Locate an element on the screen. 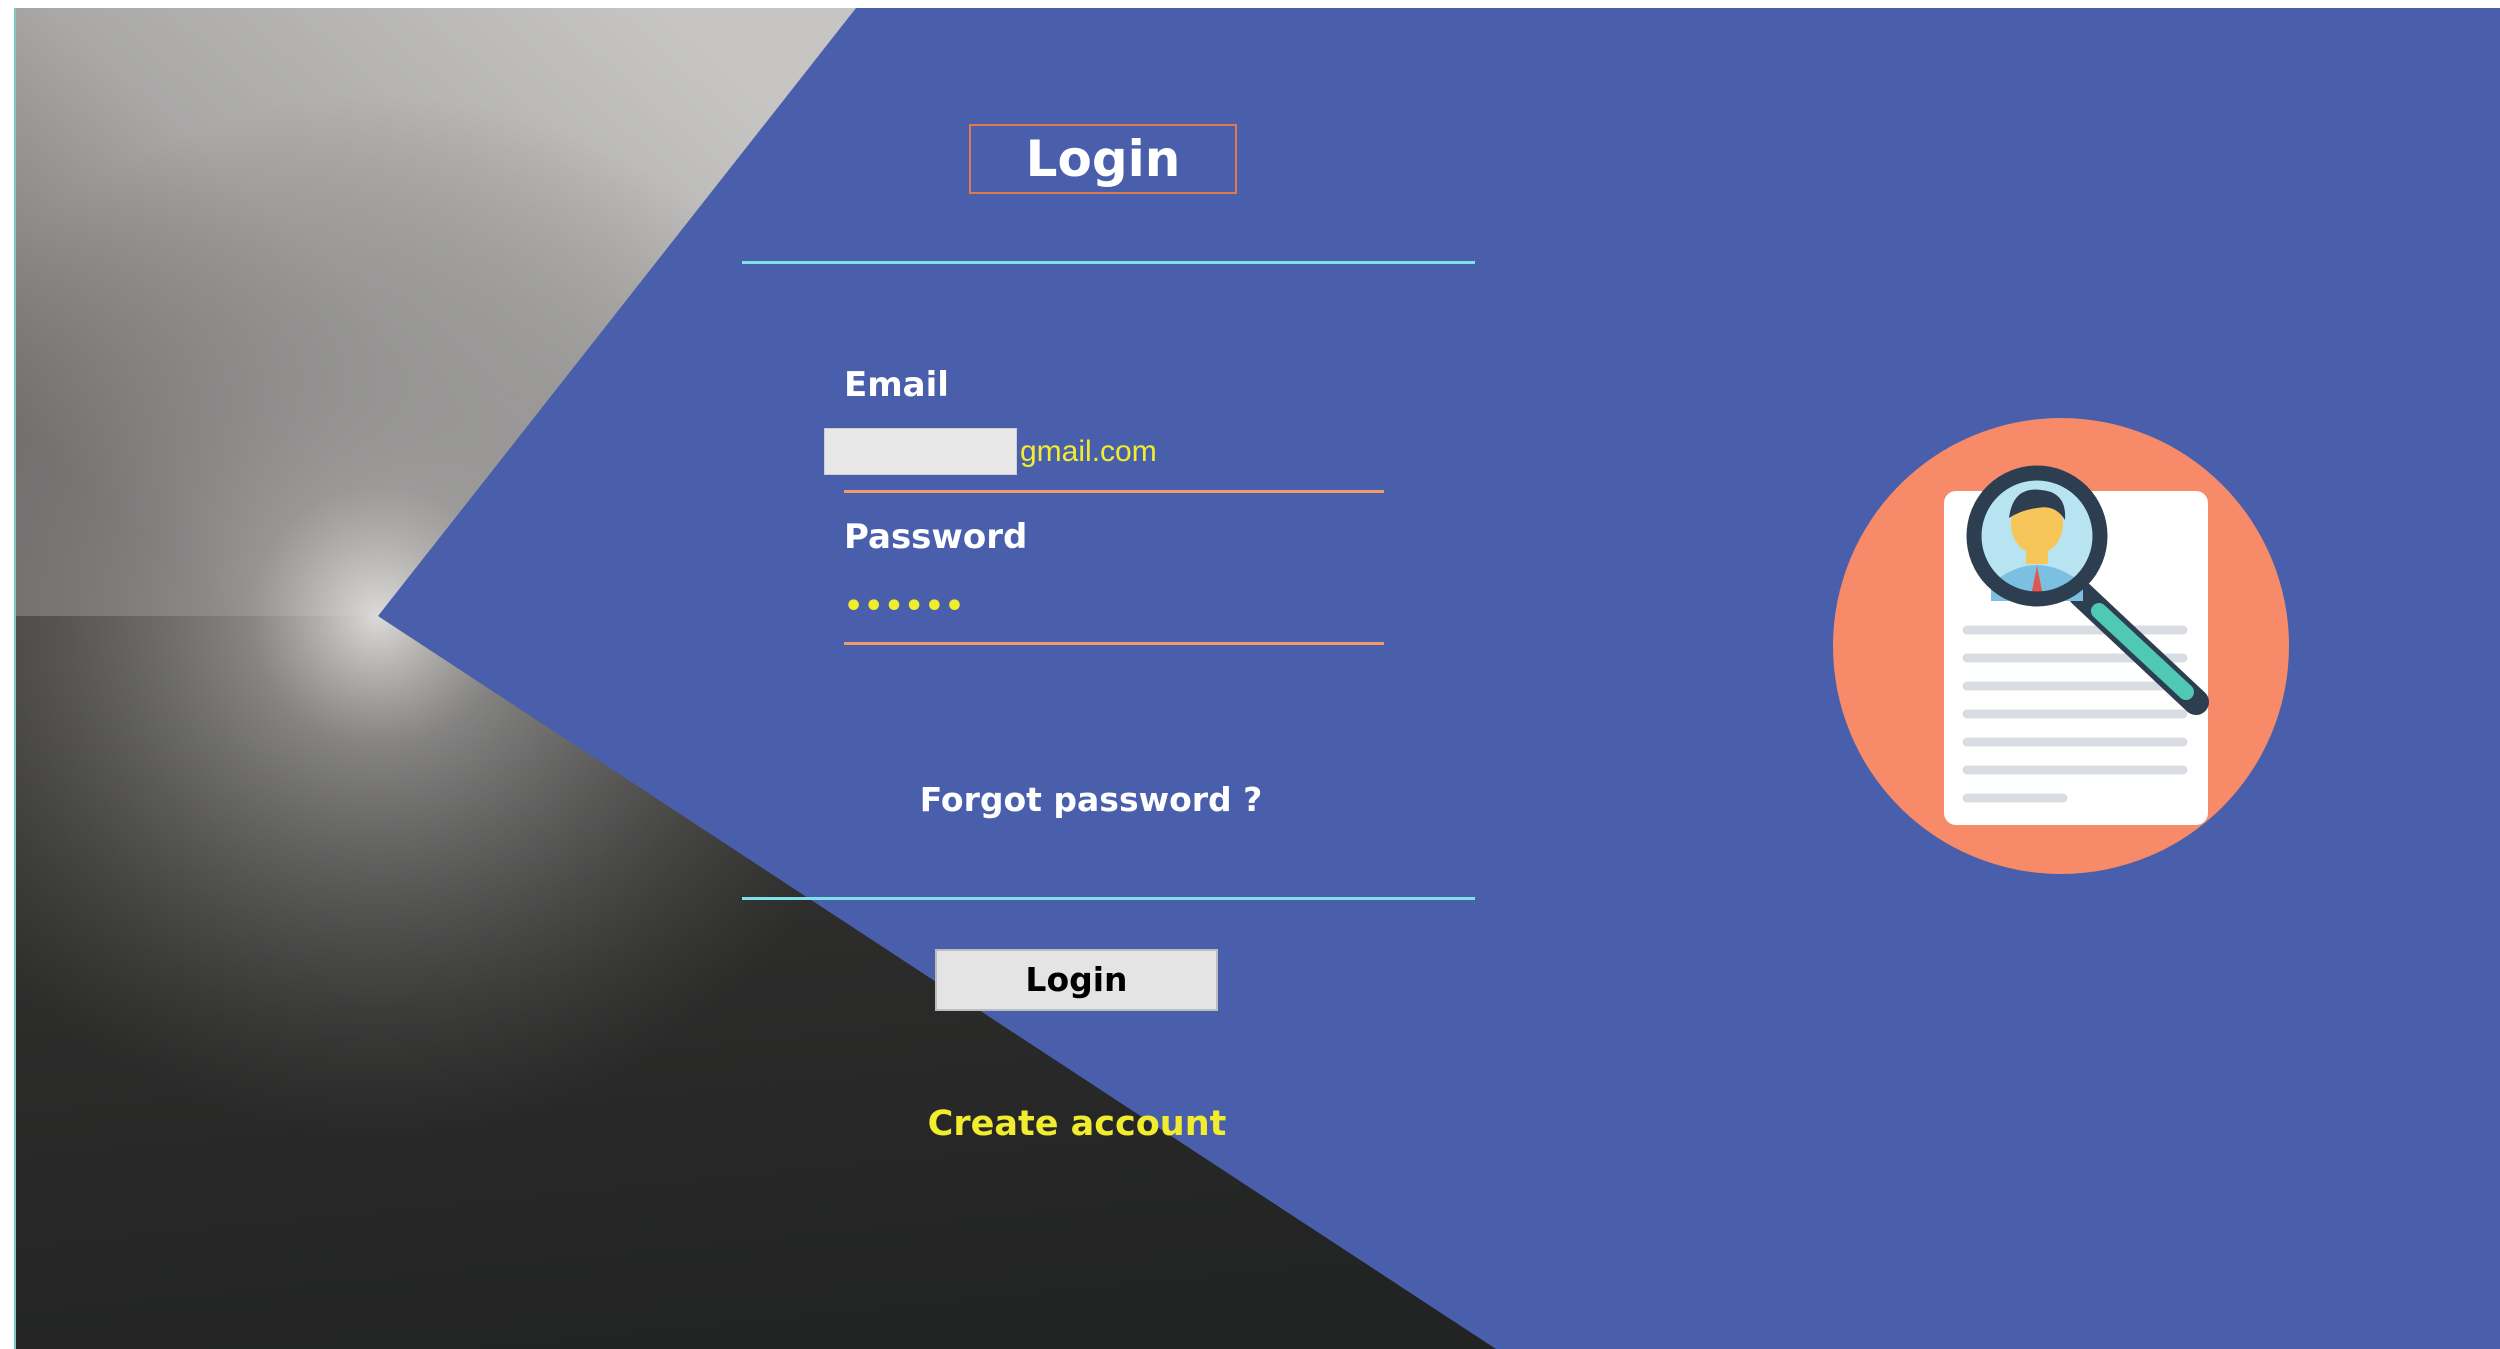 Image resolution: width=2500 pixels, height=1349 pixels. email-domain-text: gmail.com is located at coordinates (1088, 452).